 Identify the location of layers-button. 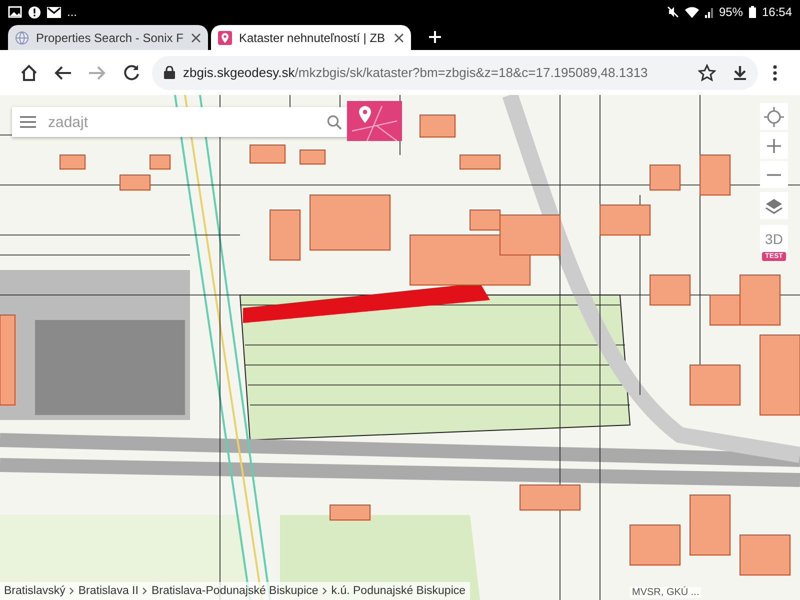
(774, 205).